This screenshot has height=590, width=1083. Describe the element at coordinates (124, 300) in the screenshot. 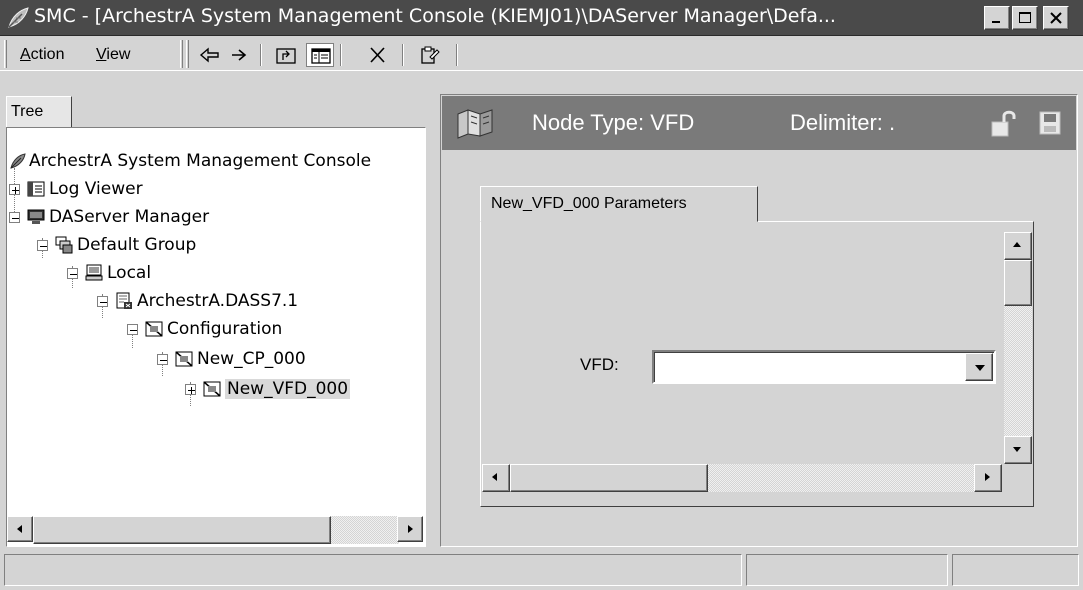

I see `daserver-icon` at that location.